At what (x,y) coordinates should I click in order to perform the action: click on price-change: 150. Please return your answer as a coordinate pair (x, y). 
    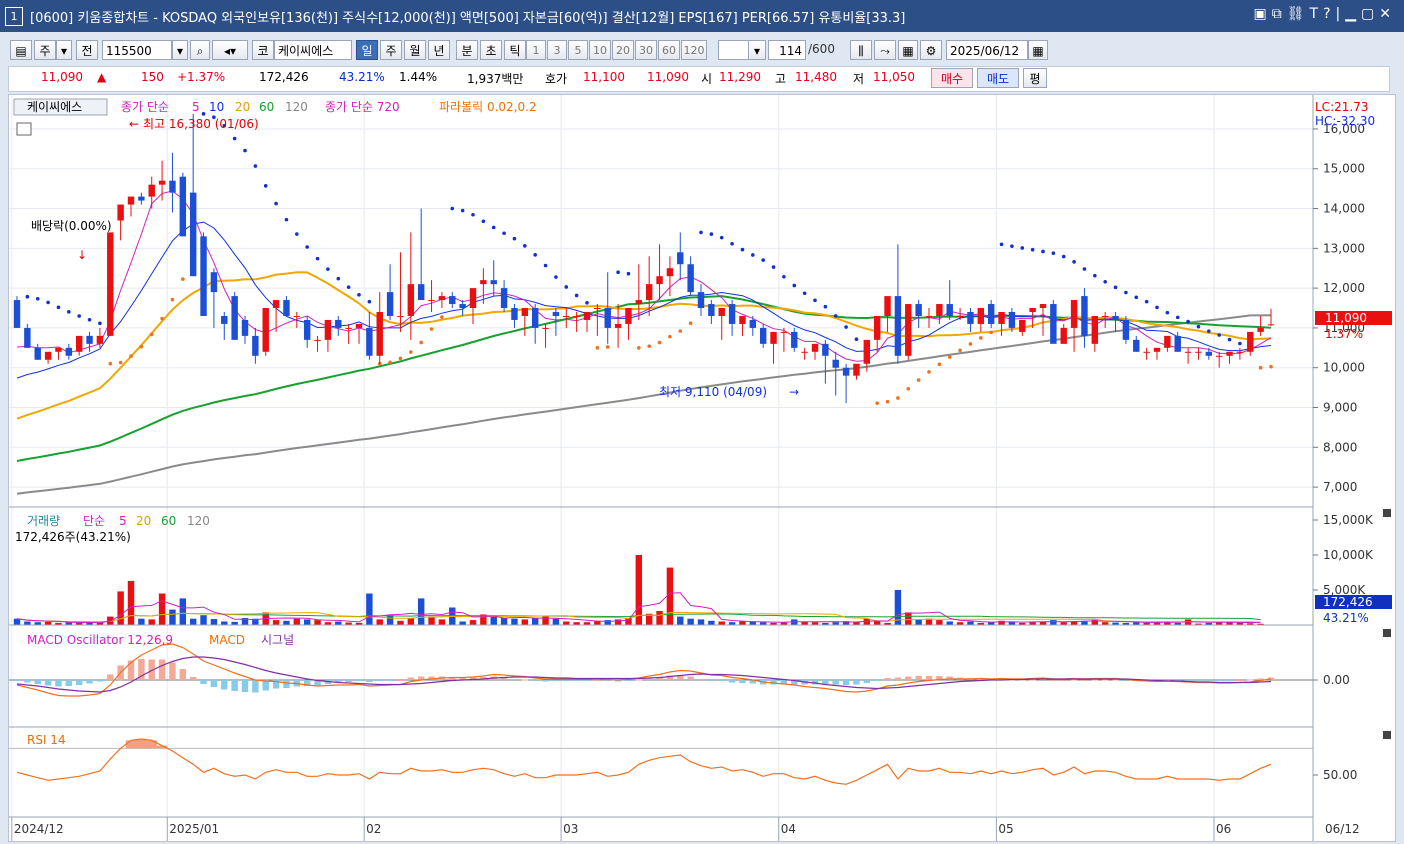
    Looking at the image, I should click on (152, 77).